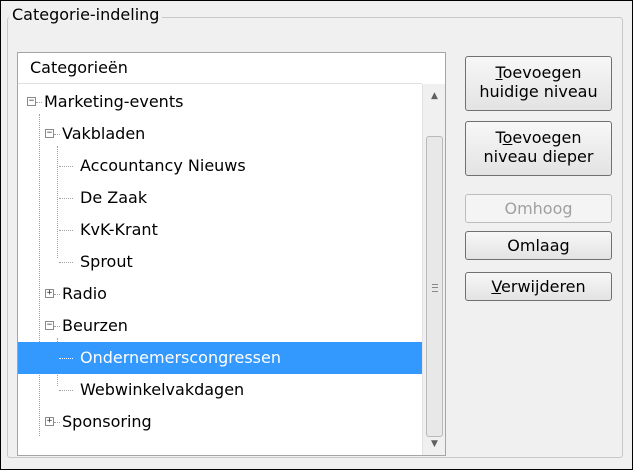 The image size is (633, 470). What do you see at coordinates (162, 389) in the screenshot?
I see `tree-node-label: Webwinkelvakdagen` at bounding box center [162, 389].